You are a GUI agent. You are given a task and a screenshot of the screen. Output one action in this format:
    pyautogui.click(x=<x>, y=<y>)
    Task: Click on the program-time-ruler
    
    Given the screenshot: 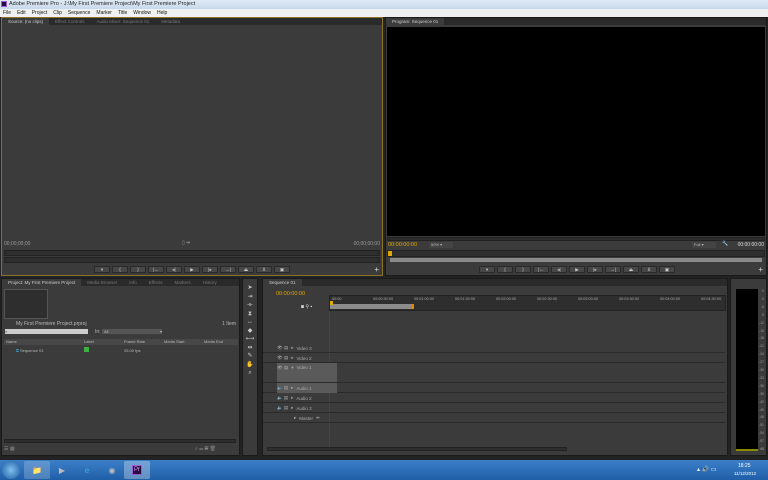 What is the action you would take?
    pyautogui.click(x=576, y=253)
    